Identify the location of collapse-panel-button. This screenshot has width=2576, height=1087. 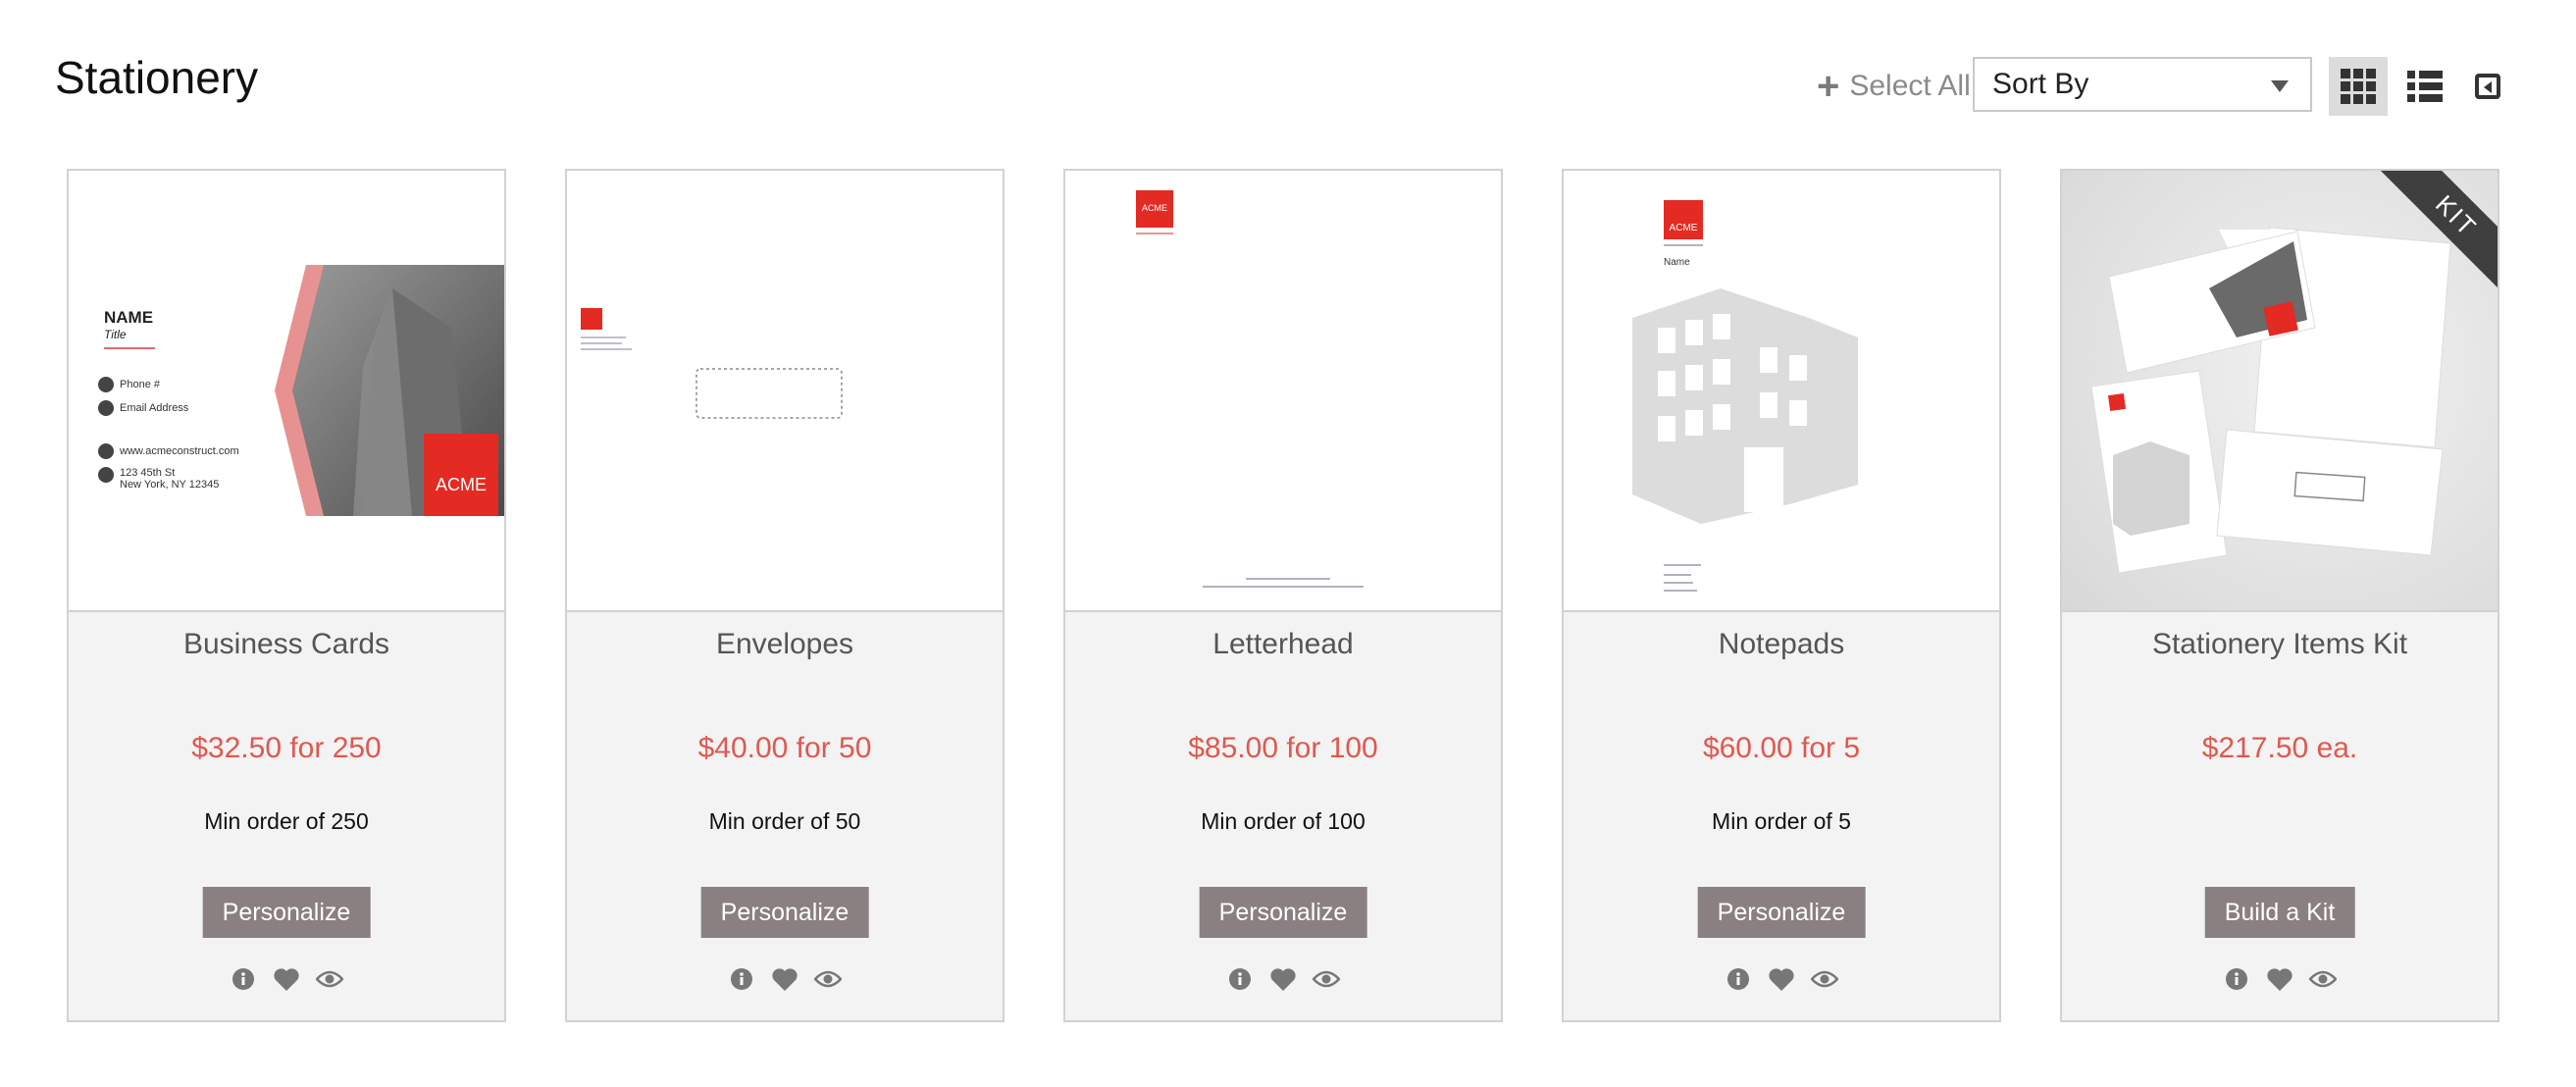
(2487, 86).